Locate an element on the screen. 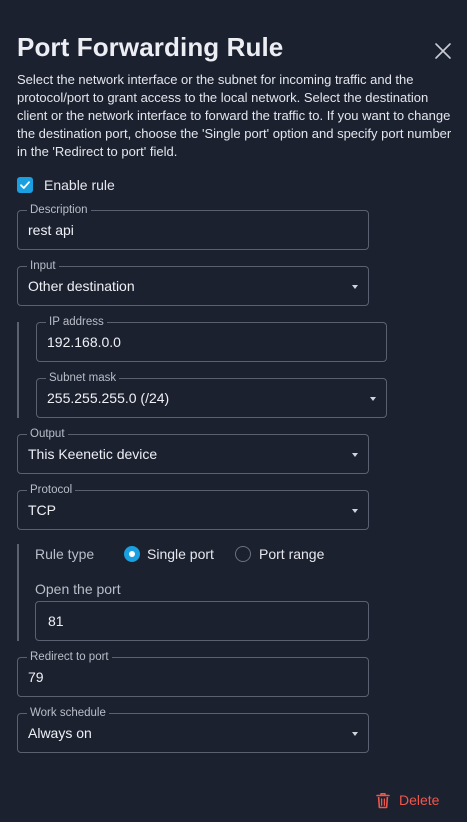 The image size is (467, 822). delete-label: Delete is located at coordinates (419, 800).